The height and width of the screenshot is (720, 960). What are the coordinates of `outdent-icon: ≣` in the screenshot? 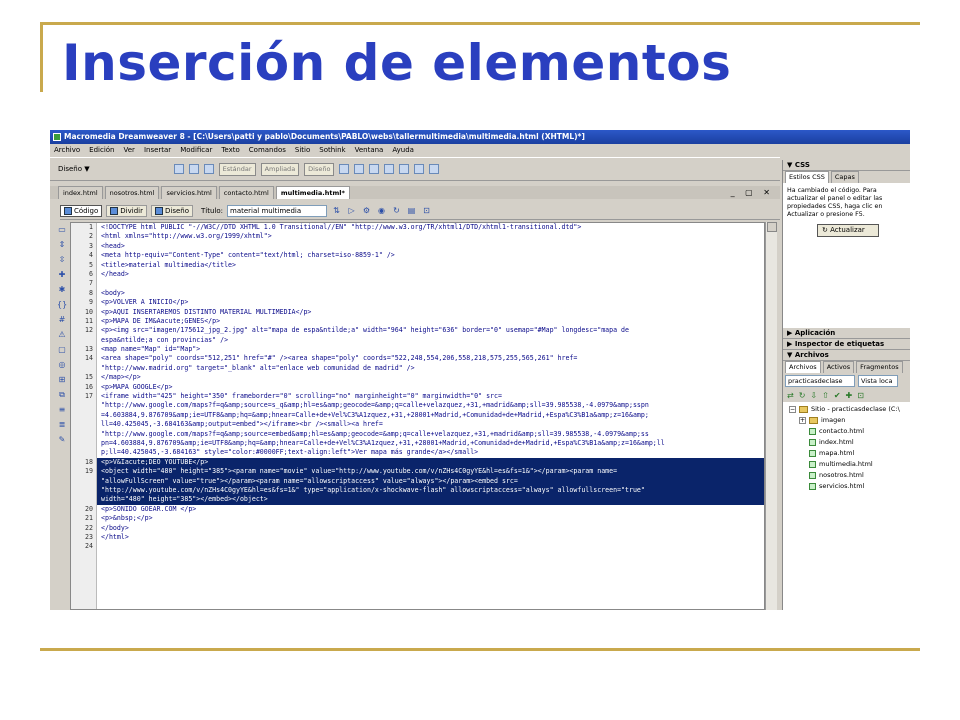 It's located at (62, 425).